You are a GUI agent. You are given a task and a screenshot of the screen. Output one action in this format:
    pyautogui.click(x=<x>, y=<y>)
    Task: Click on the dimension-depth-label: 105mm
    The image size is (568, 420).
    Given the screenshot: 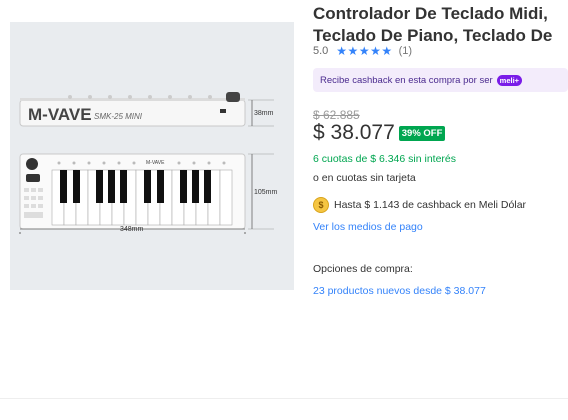 What is the action you would take?
    pyautogui.click(x=266, y=192)
    